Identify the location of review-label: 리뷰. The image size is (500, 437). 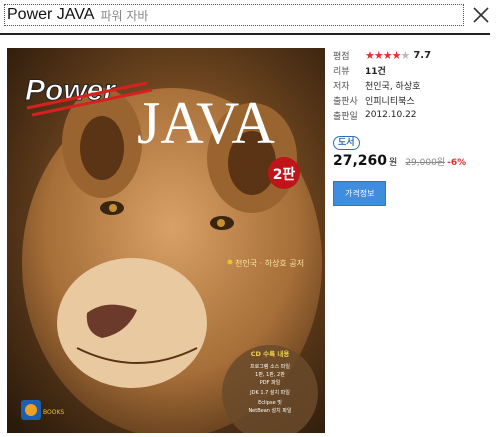
(341, 71).